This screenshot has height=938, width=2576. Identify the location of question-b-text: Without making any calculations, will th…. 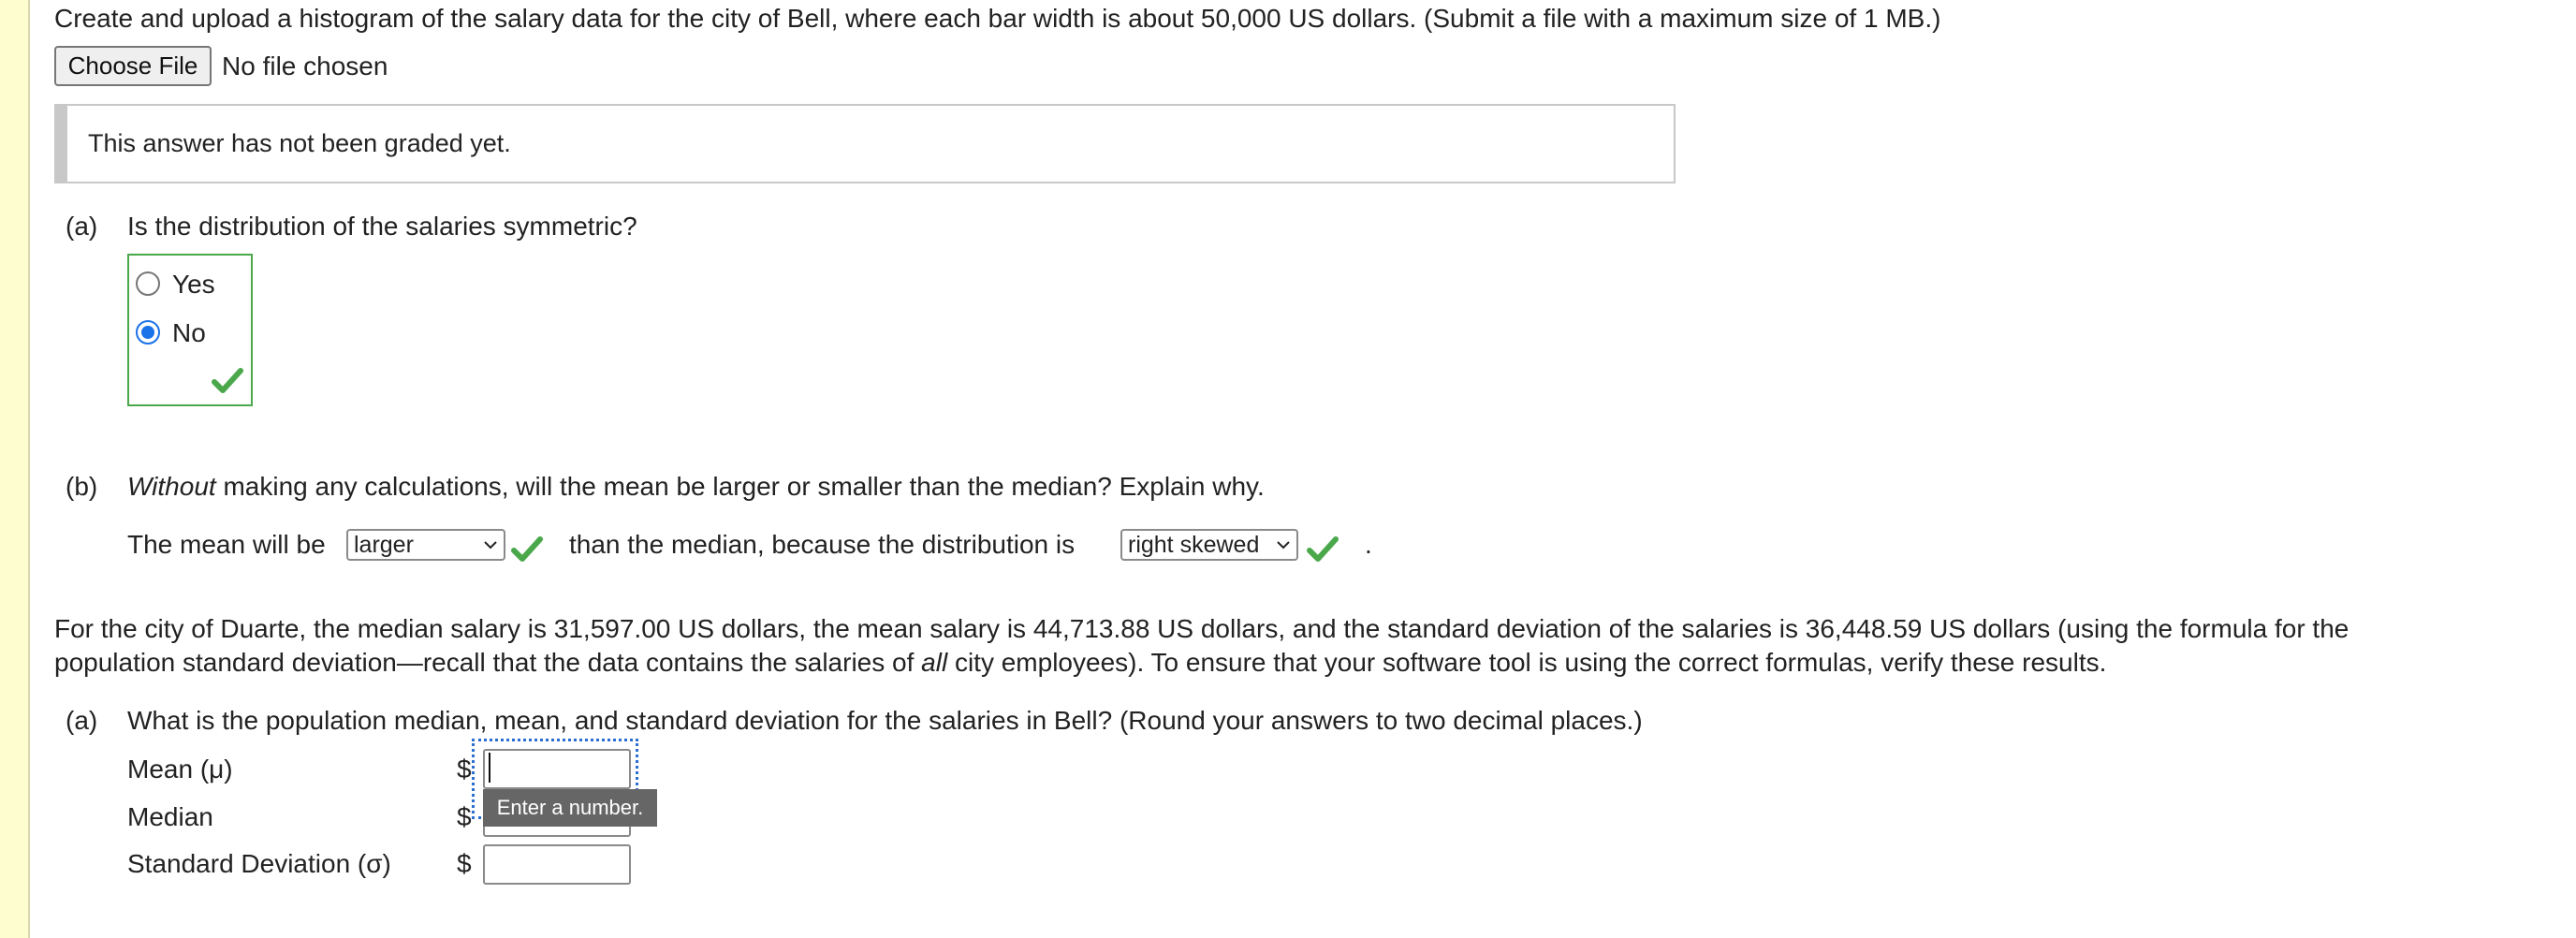
(696, 487).